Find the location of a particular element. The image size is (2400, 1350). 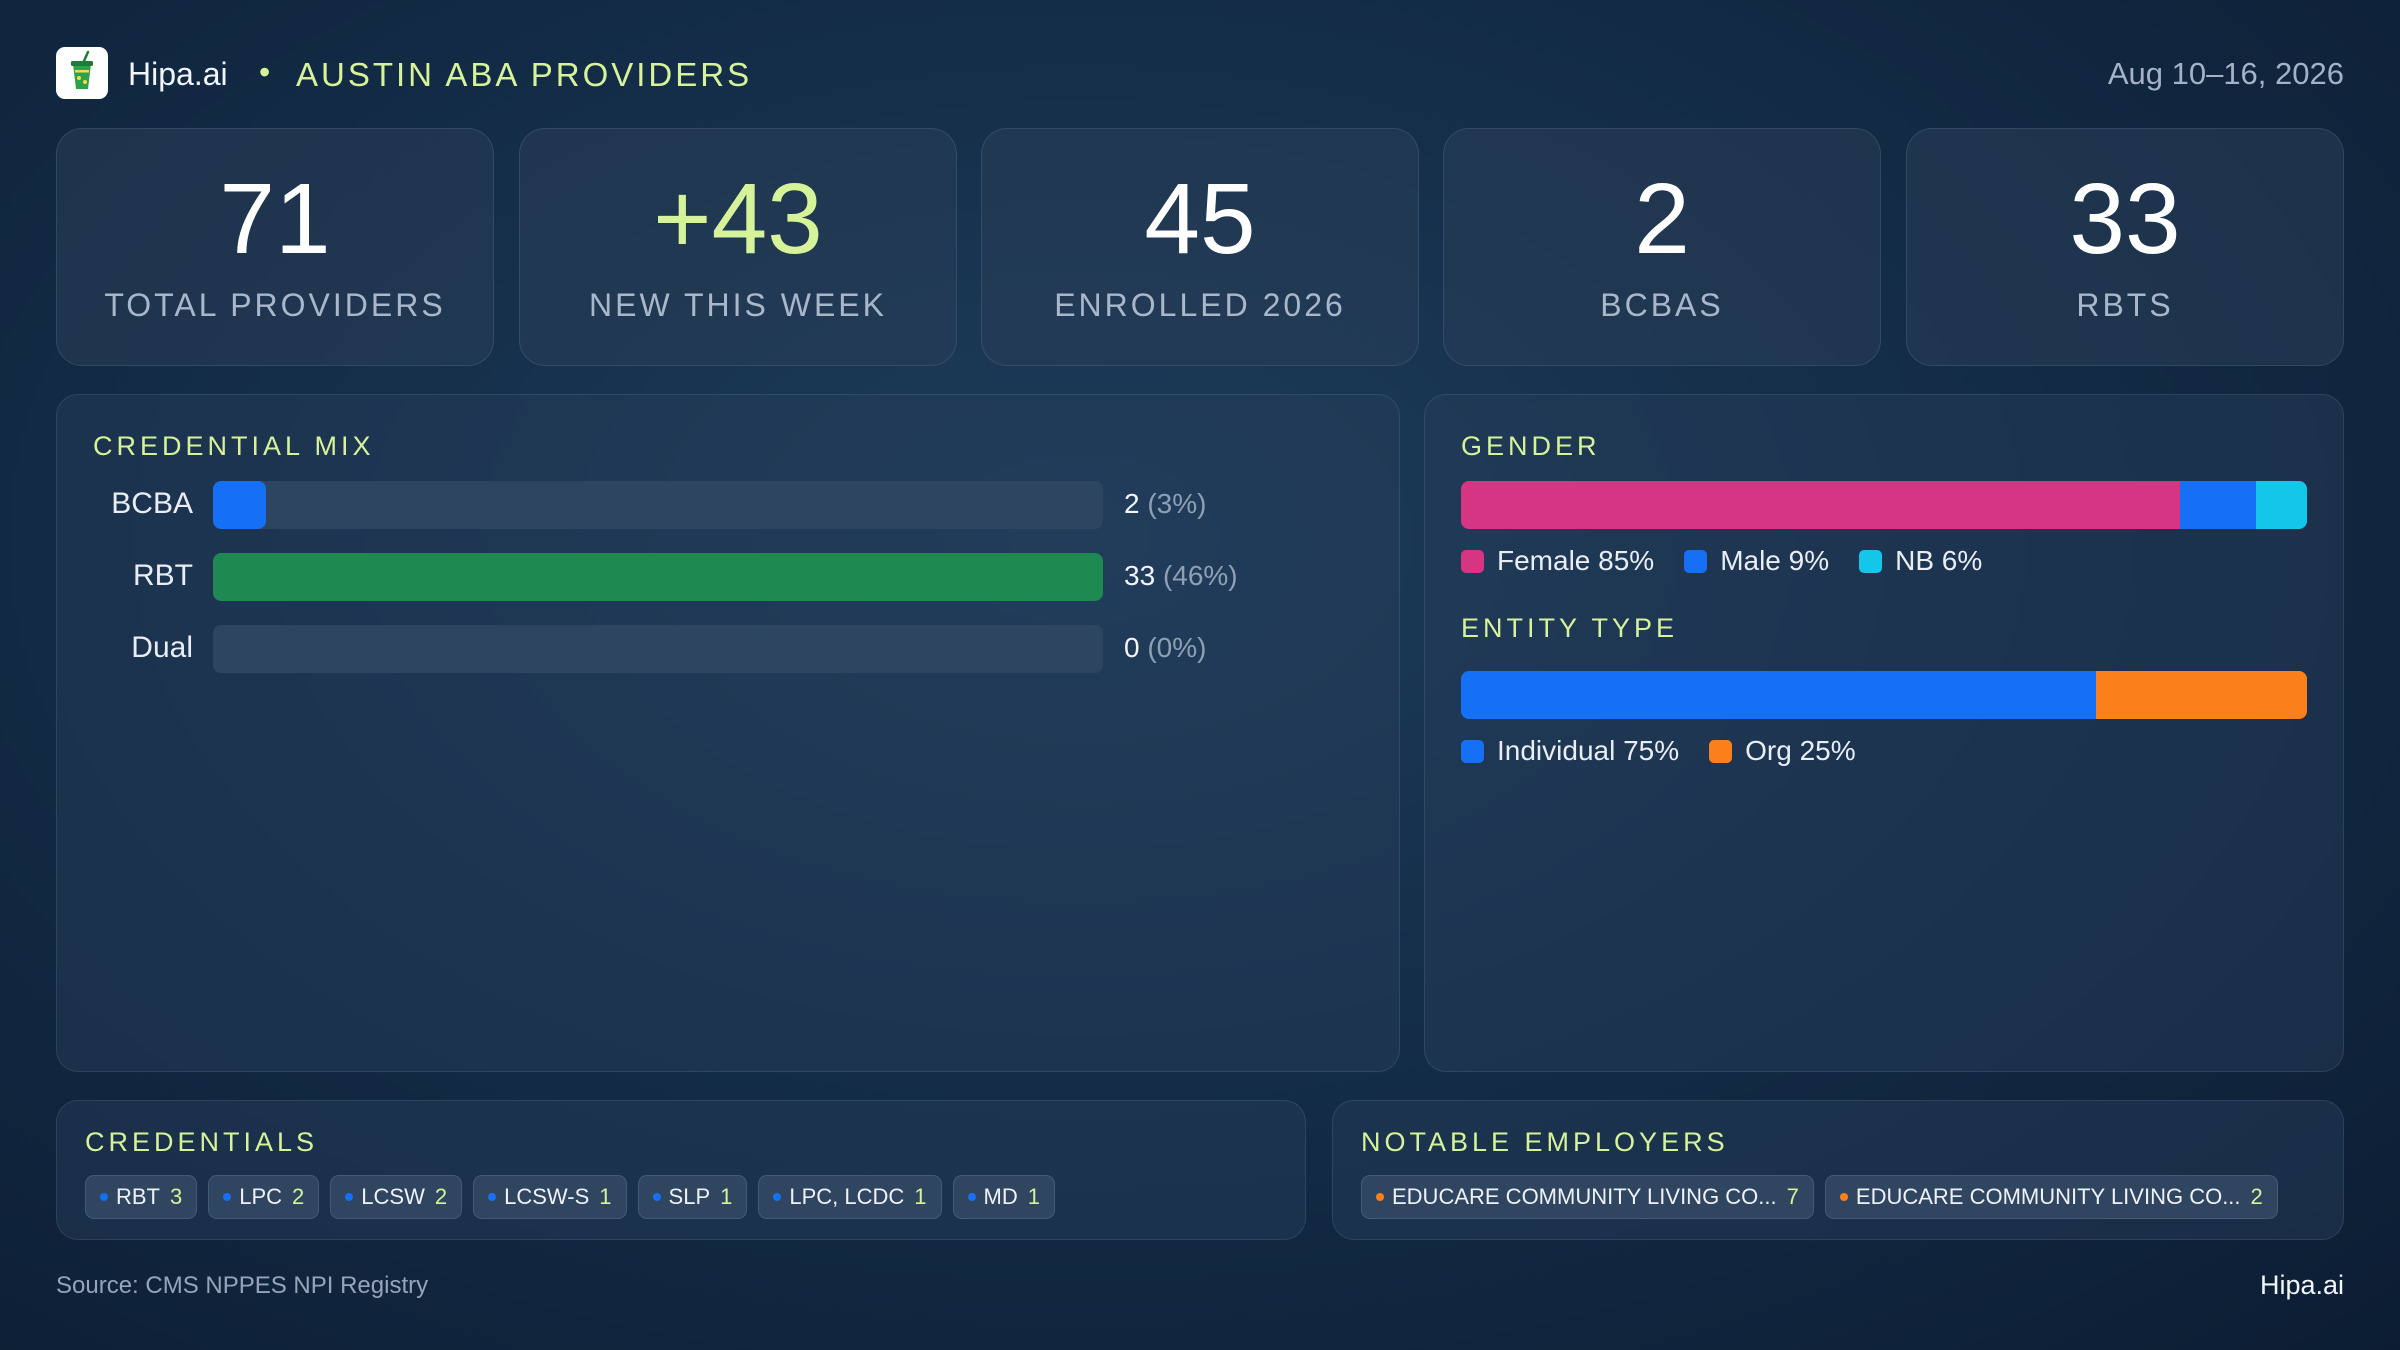

legend-label: Male 9% is located at coordinates (1775, 560).